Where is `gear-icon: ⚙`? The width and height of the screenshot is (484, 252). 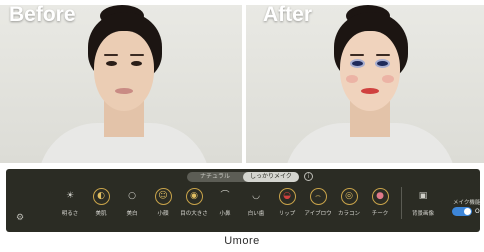
gear-icon: ⚙ is located at coordinates (20, 218).